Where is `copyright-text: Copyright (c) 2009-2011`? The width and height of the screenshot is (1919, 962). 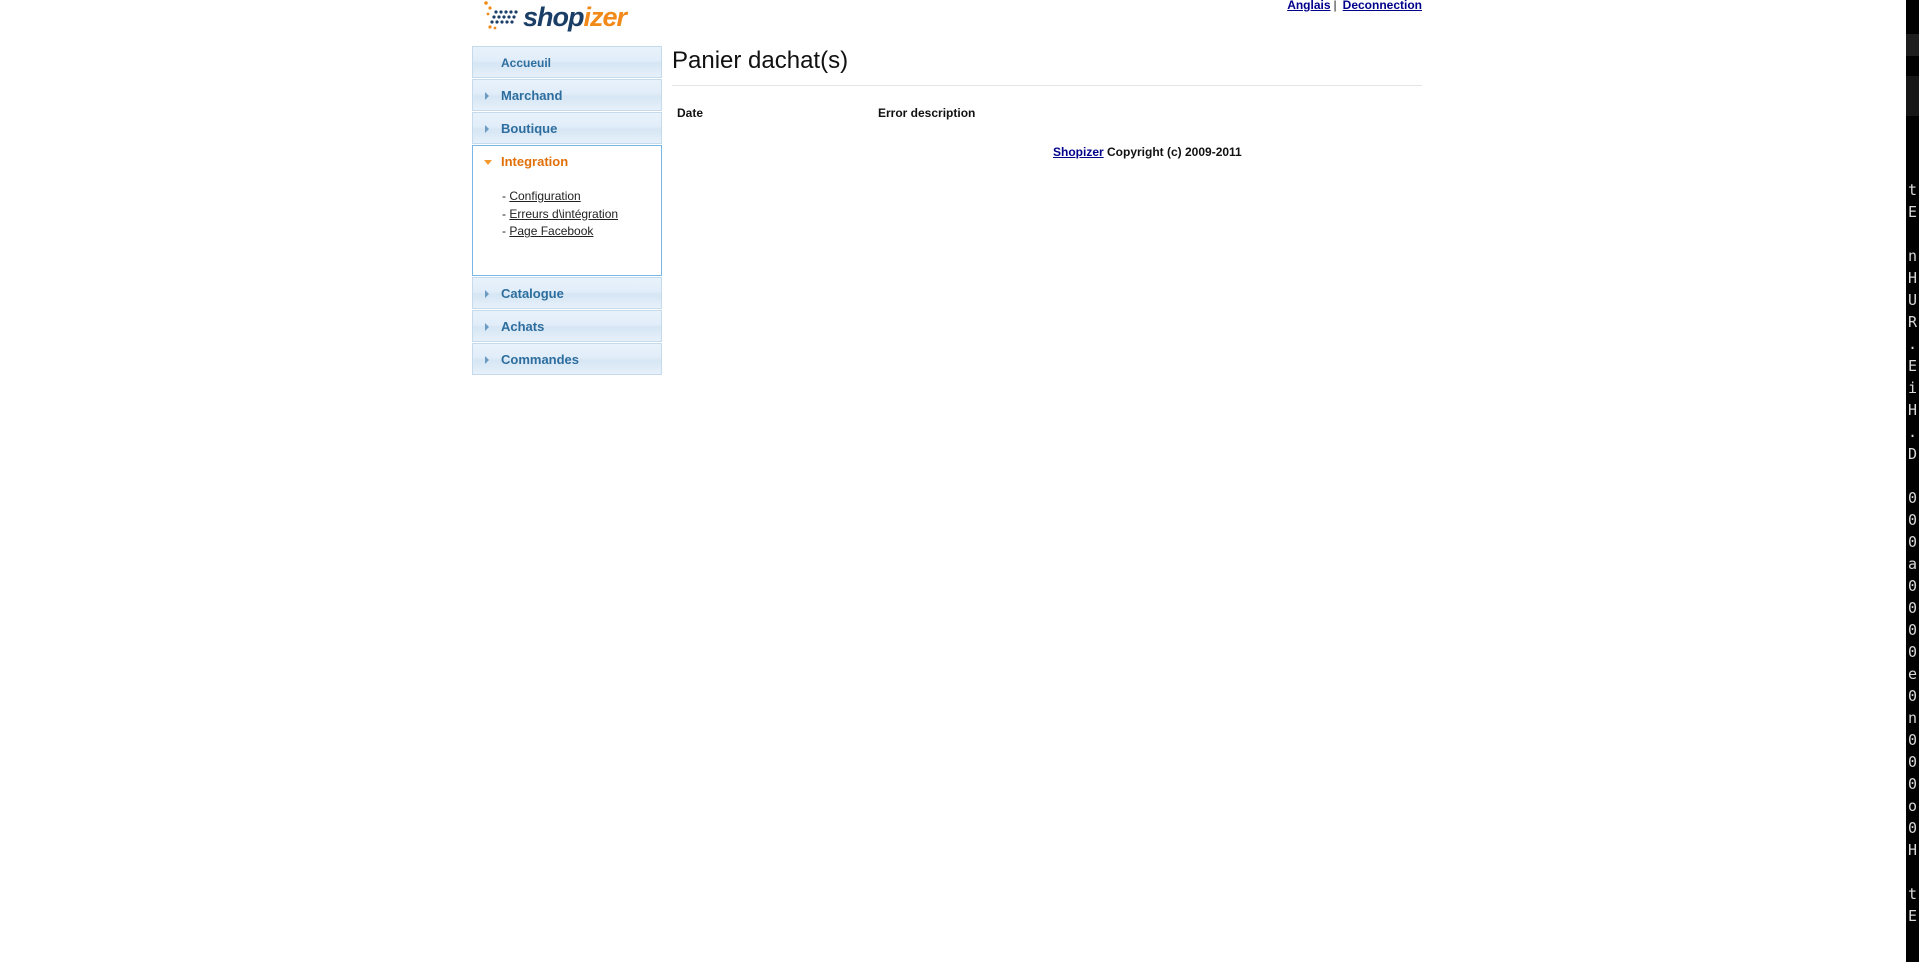
copyright-text: Copyright (c) 2009-2011 is located at coordinates (1172, 152).